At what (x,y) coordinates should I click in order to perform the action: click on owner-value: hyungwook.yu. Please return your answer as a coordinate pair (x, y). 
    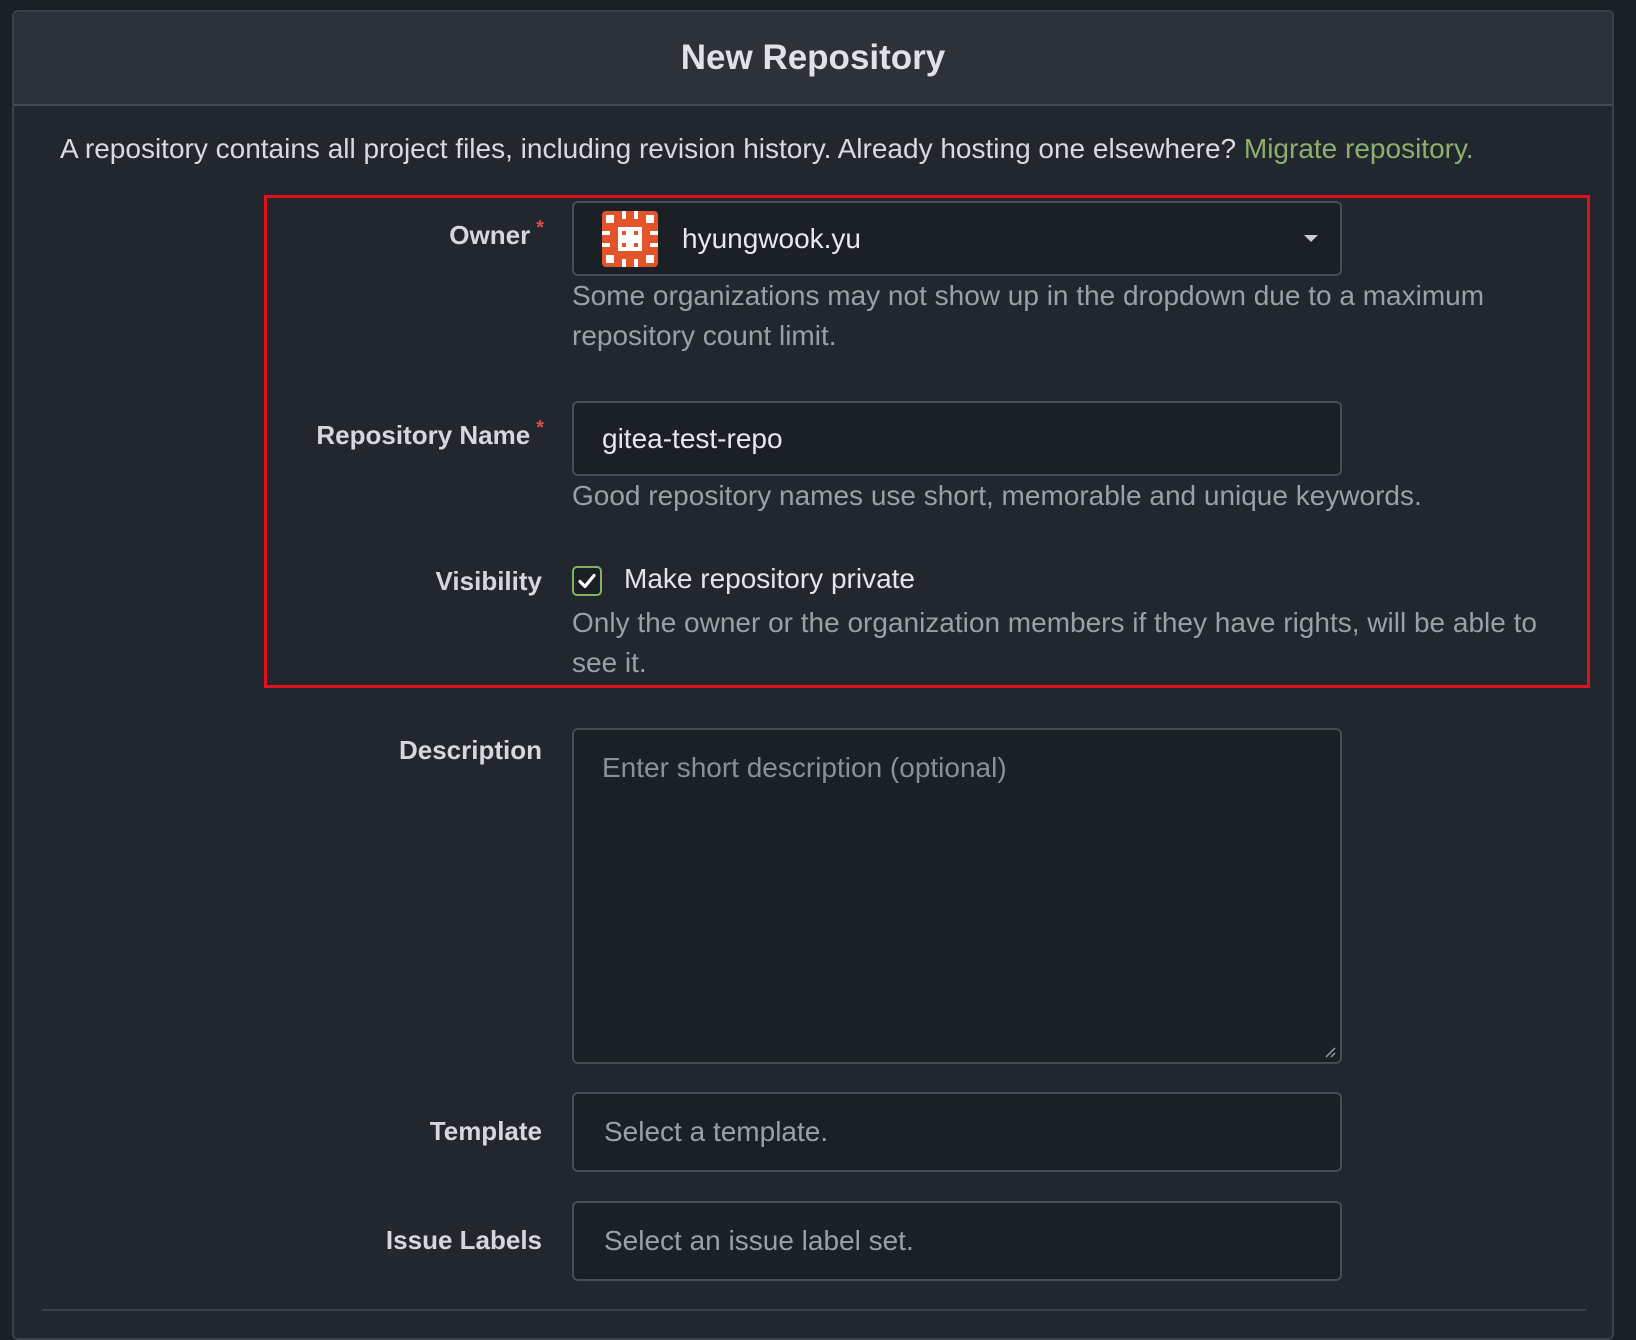
    Looking at the image, I should click on (772, 238).